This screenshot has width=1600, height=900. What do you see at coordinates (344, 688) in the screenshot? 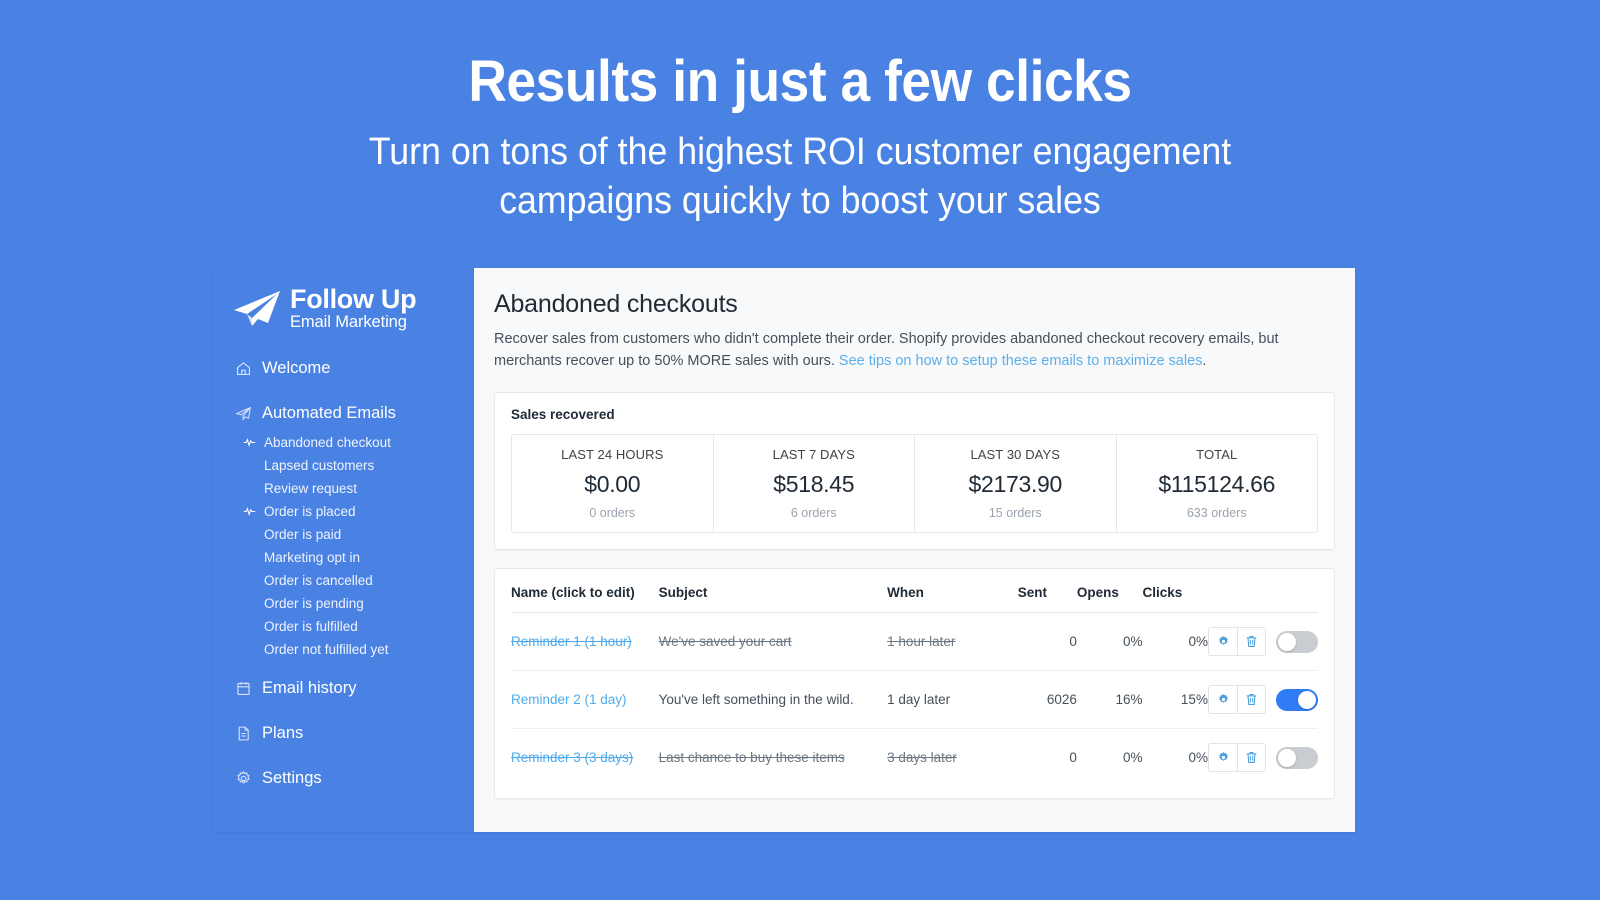
I see `sidebar-item-email-history: Email history` at bounding box center [344, 688].